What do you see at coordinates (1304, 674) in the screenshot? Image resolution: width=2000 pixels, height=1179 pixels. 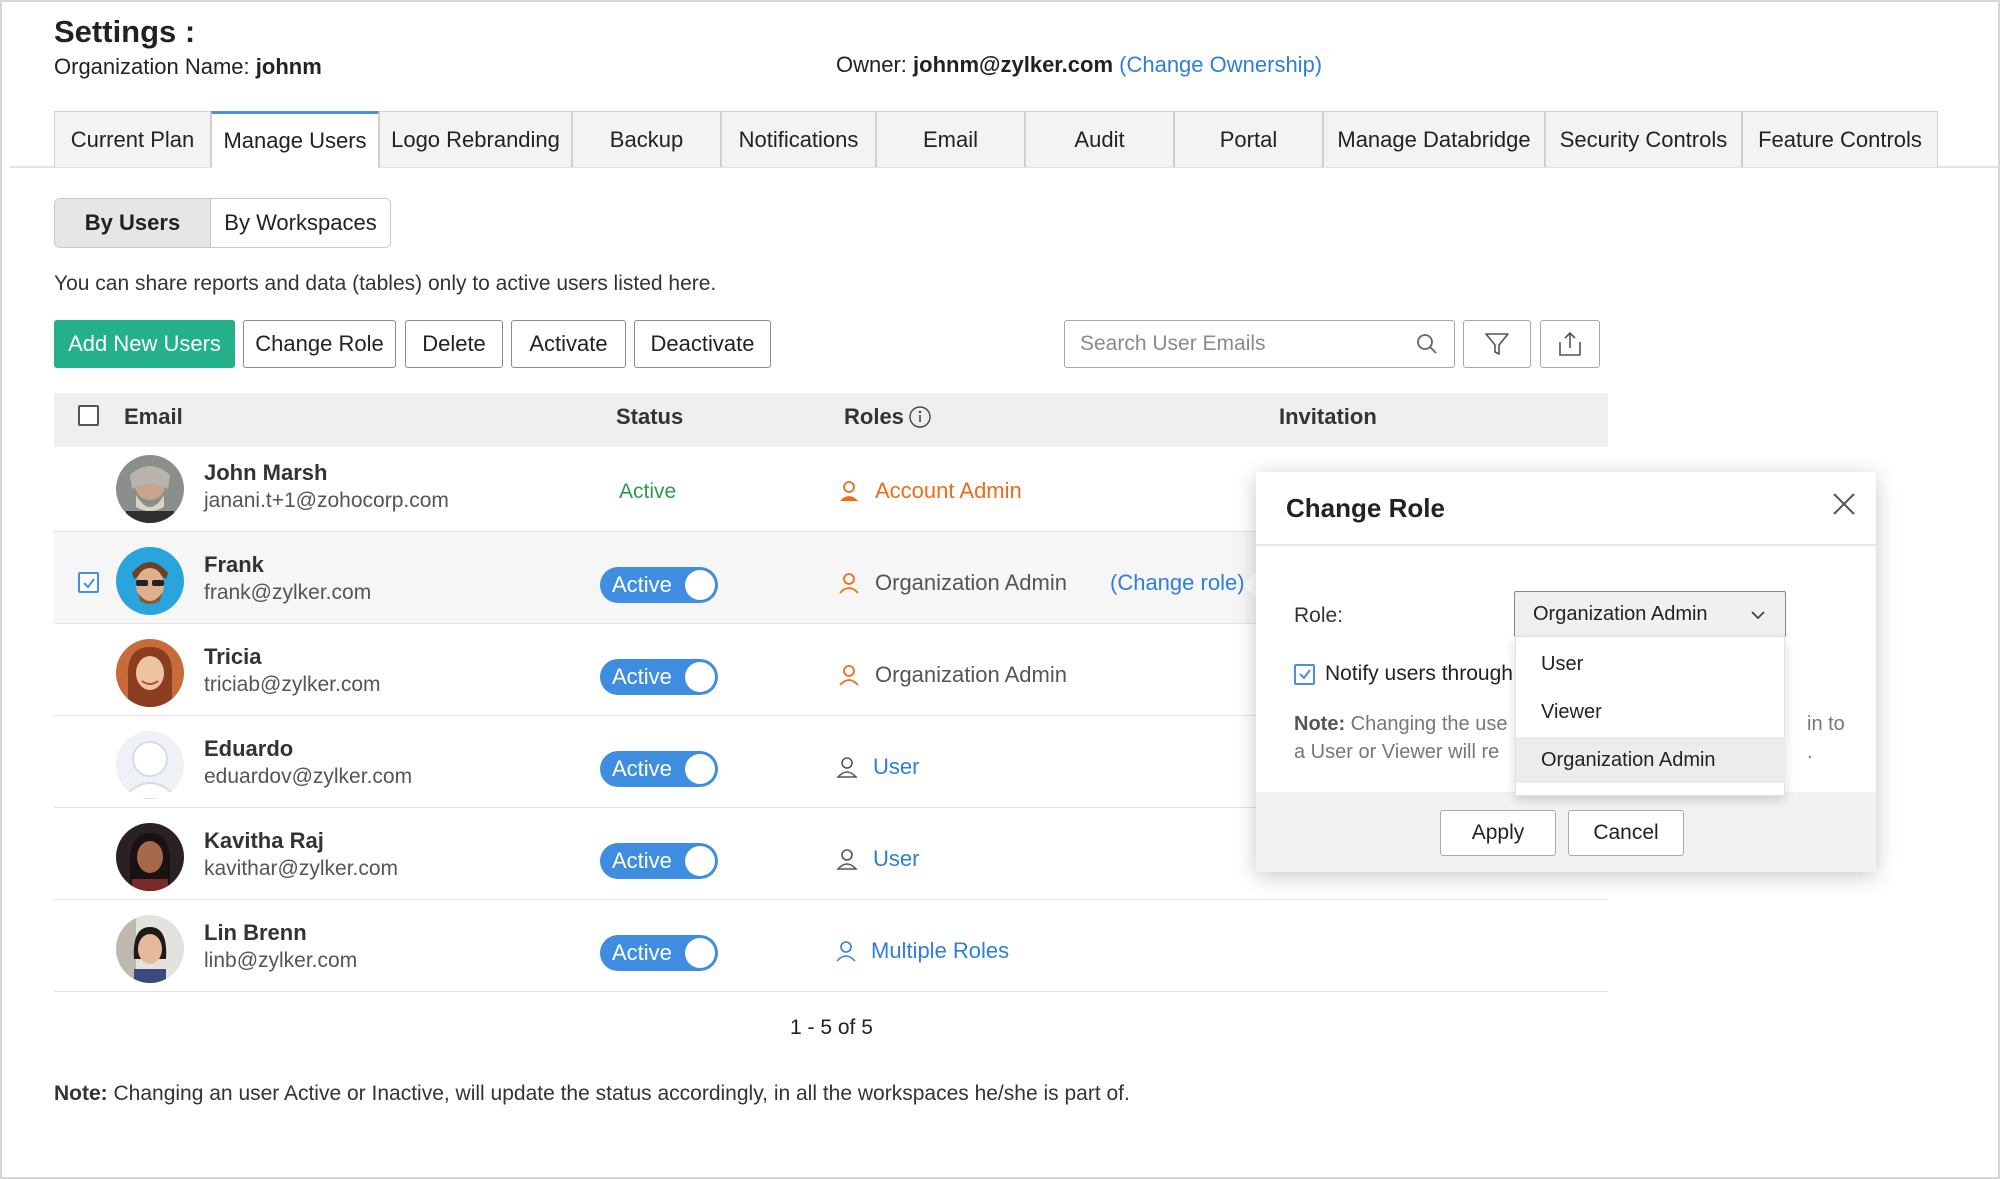 I see `notify-checkbox` at bounding box center [1304, 674].